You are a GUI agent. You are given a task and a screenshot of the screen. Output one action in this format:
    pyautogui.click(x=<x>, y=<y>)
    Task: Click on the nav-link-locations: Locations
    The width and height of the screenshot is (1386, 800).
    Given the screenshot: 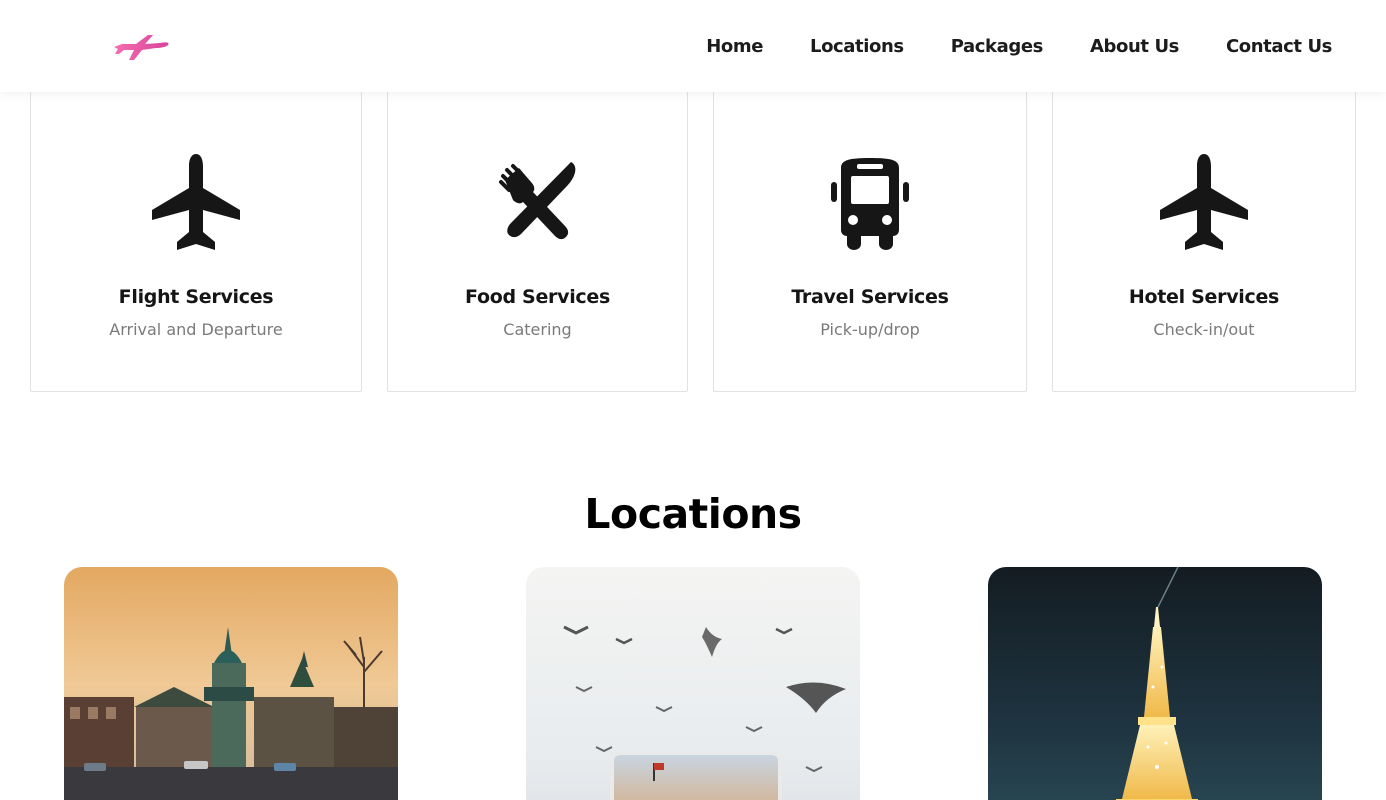 What is the action you would take?
    pyautogui.click(x=857, y=46)
    